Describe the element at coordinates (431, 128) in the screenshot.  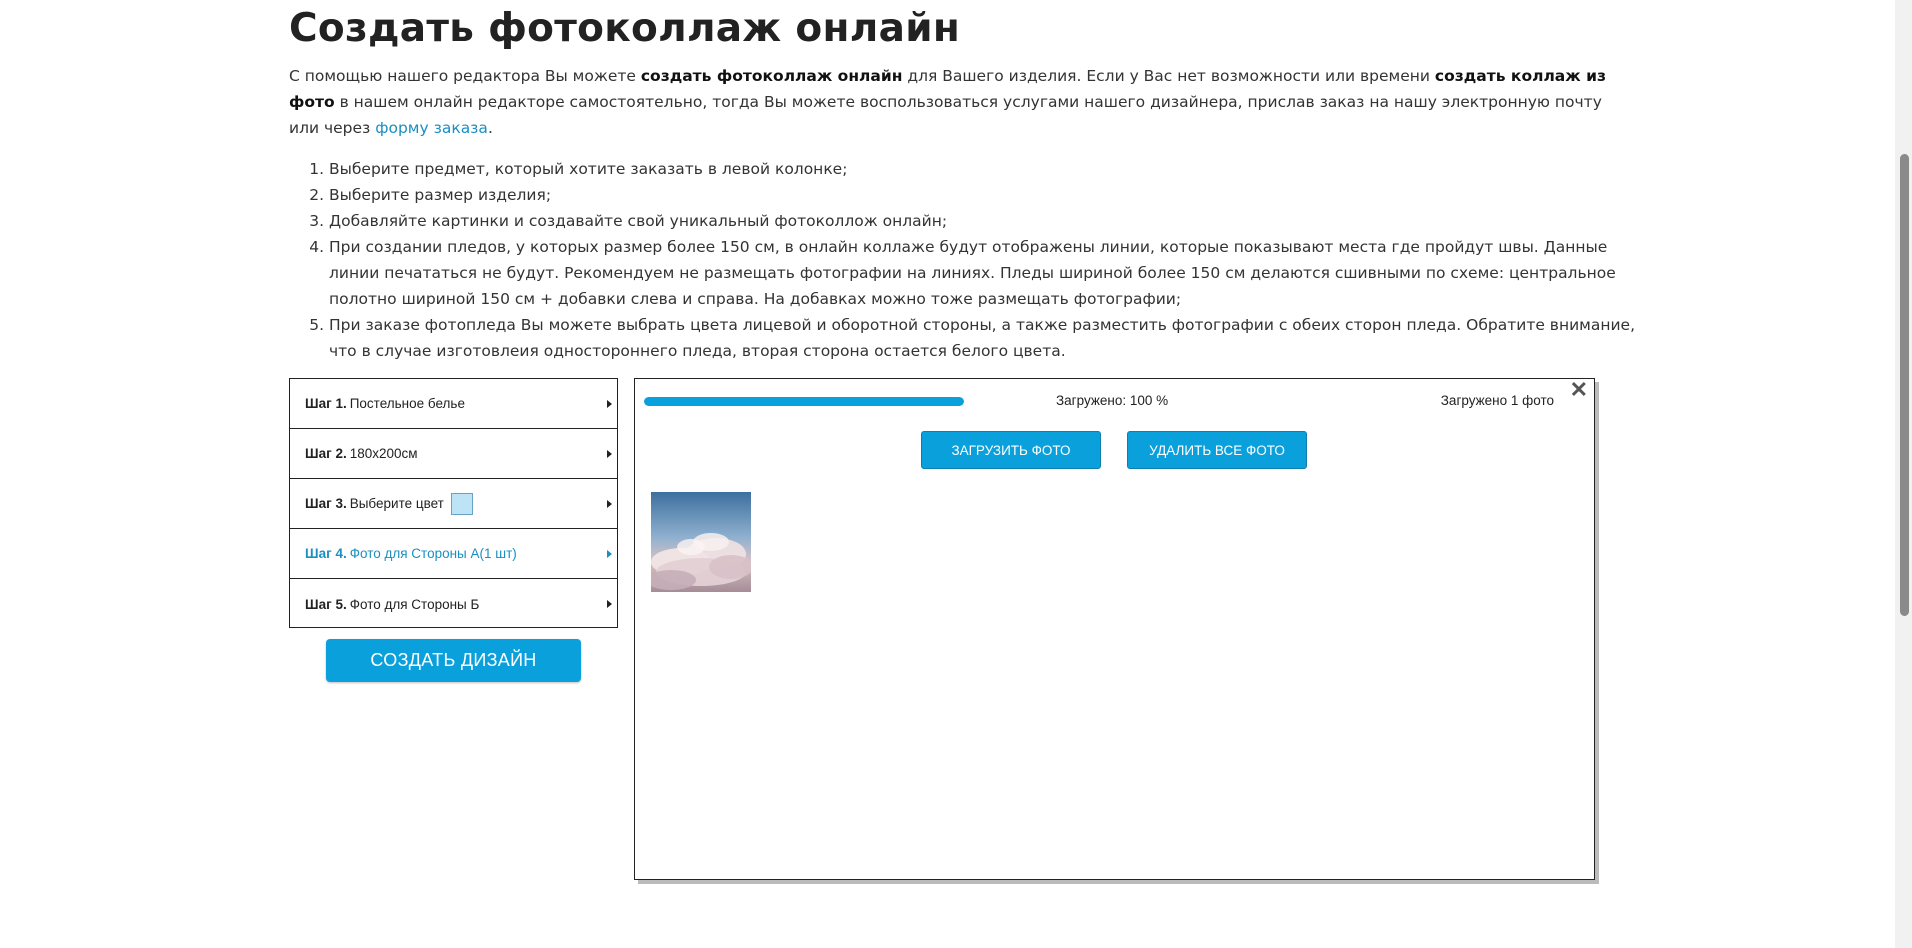
I see `order-form-link: форму заказа` at that location.